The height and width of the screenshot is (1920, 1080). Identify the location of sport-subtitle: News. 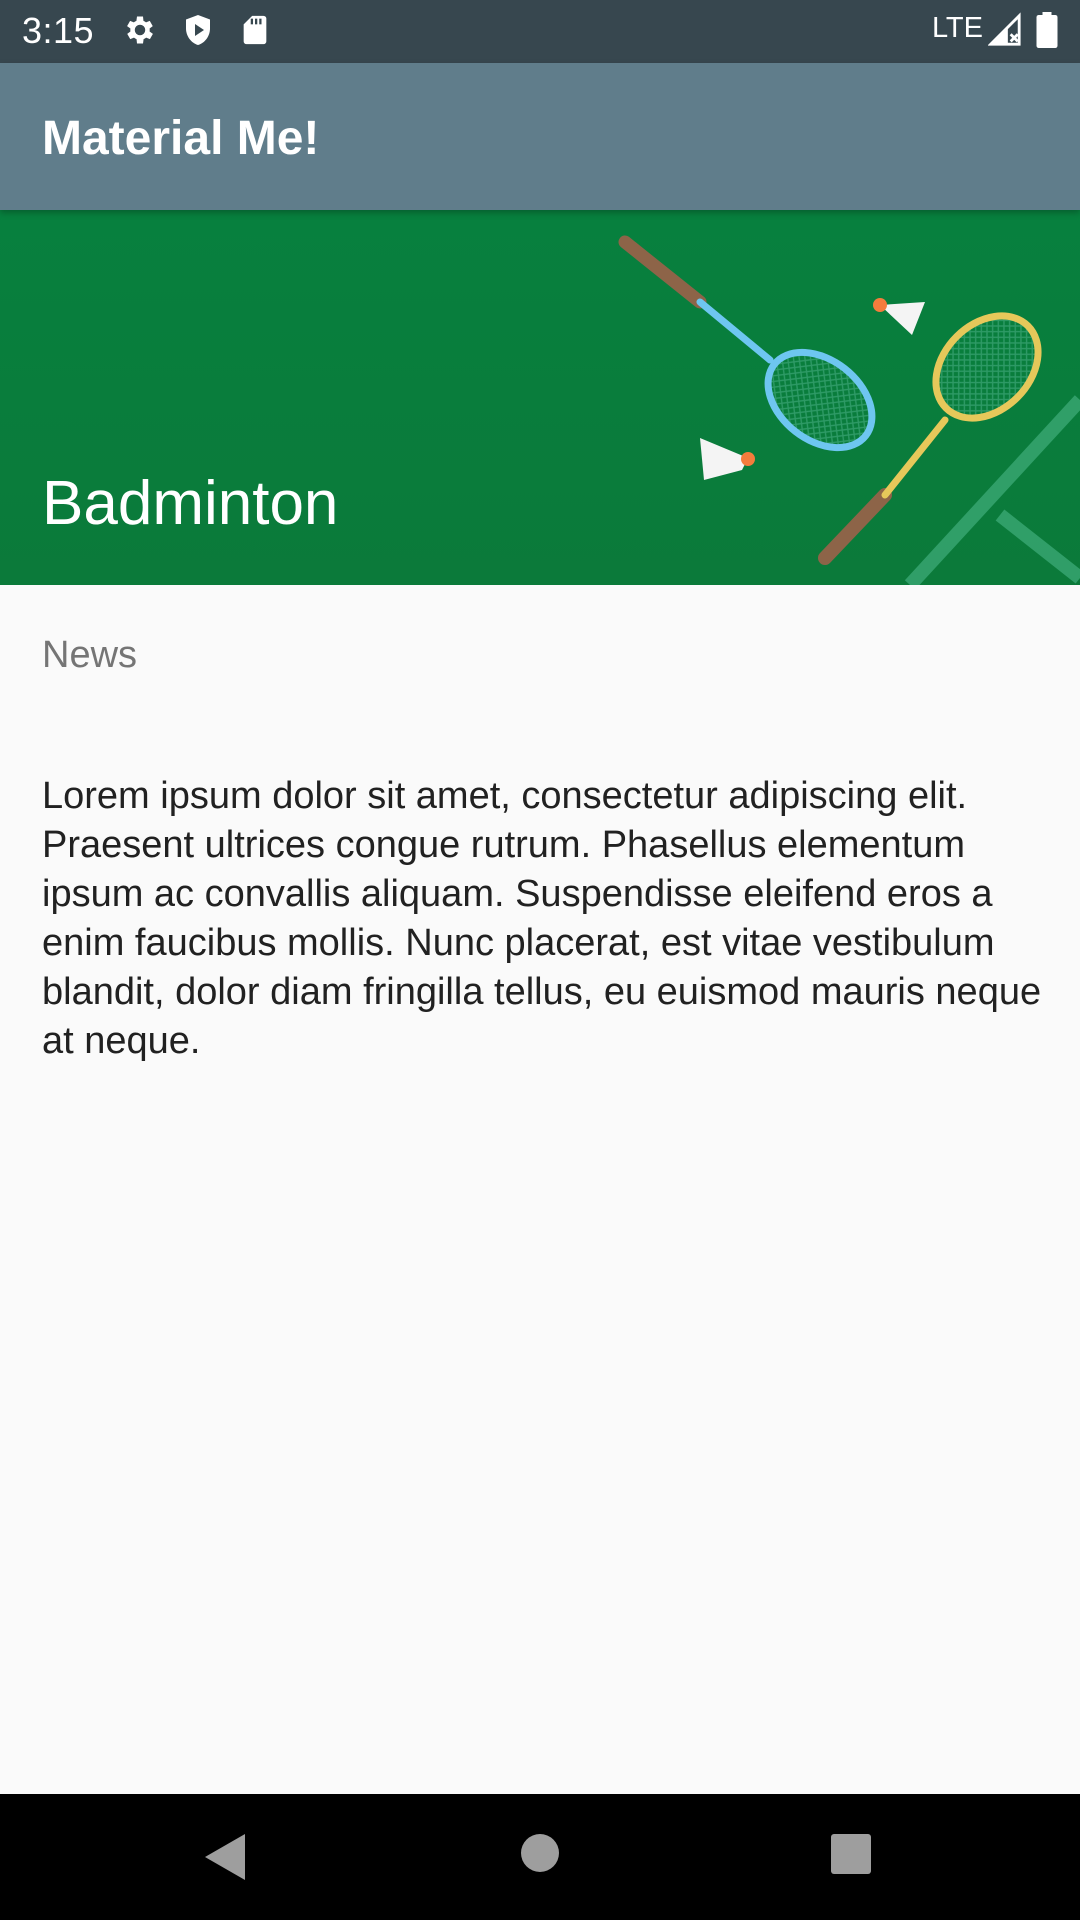
(90, 655).